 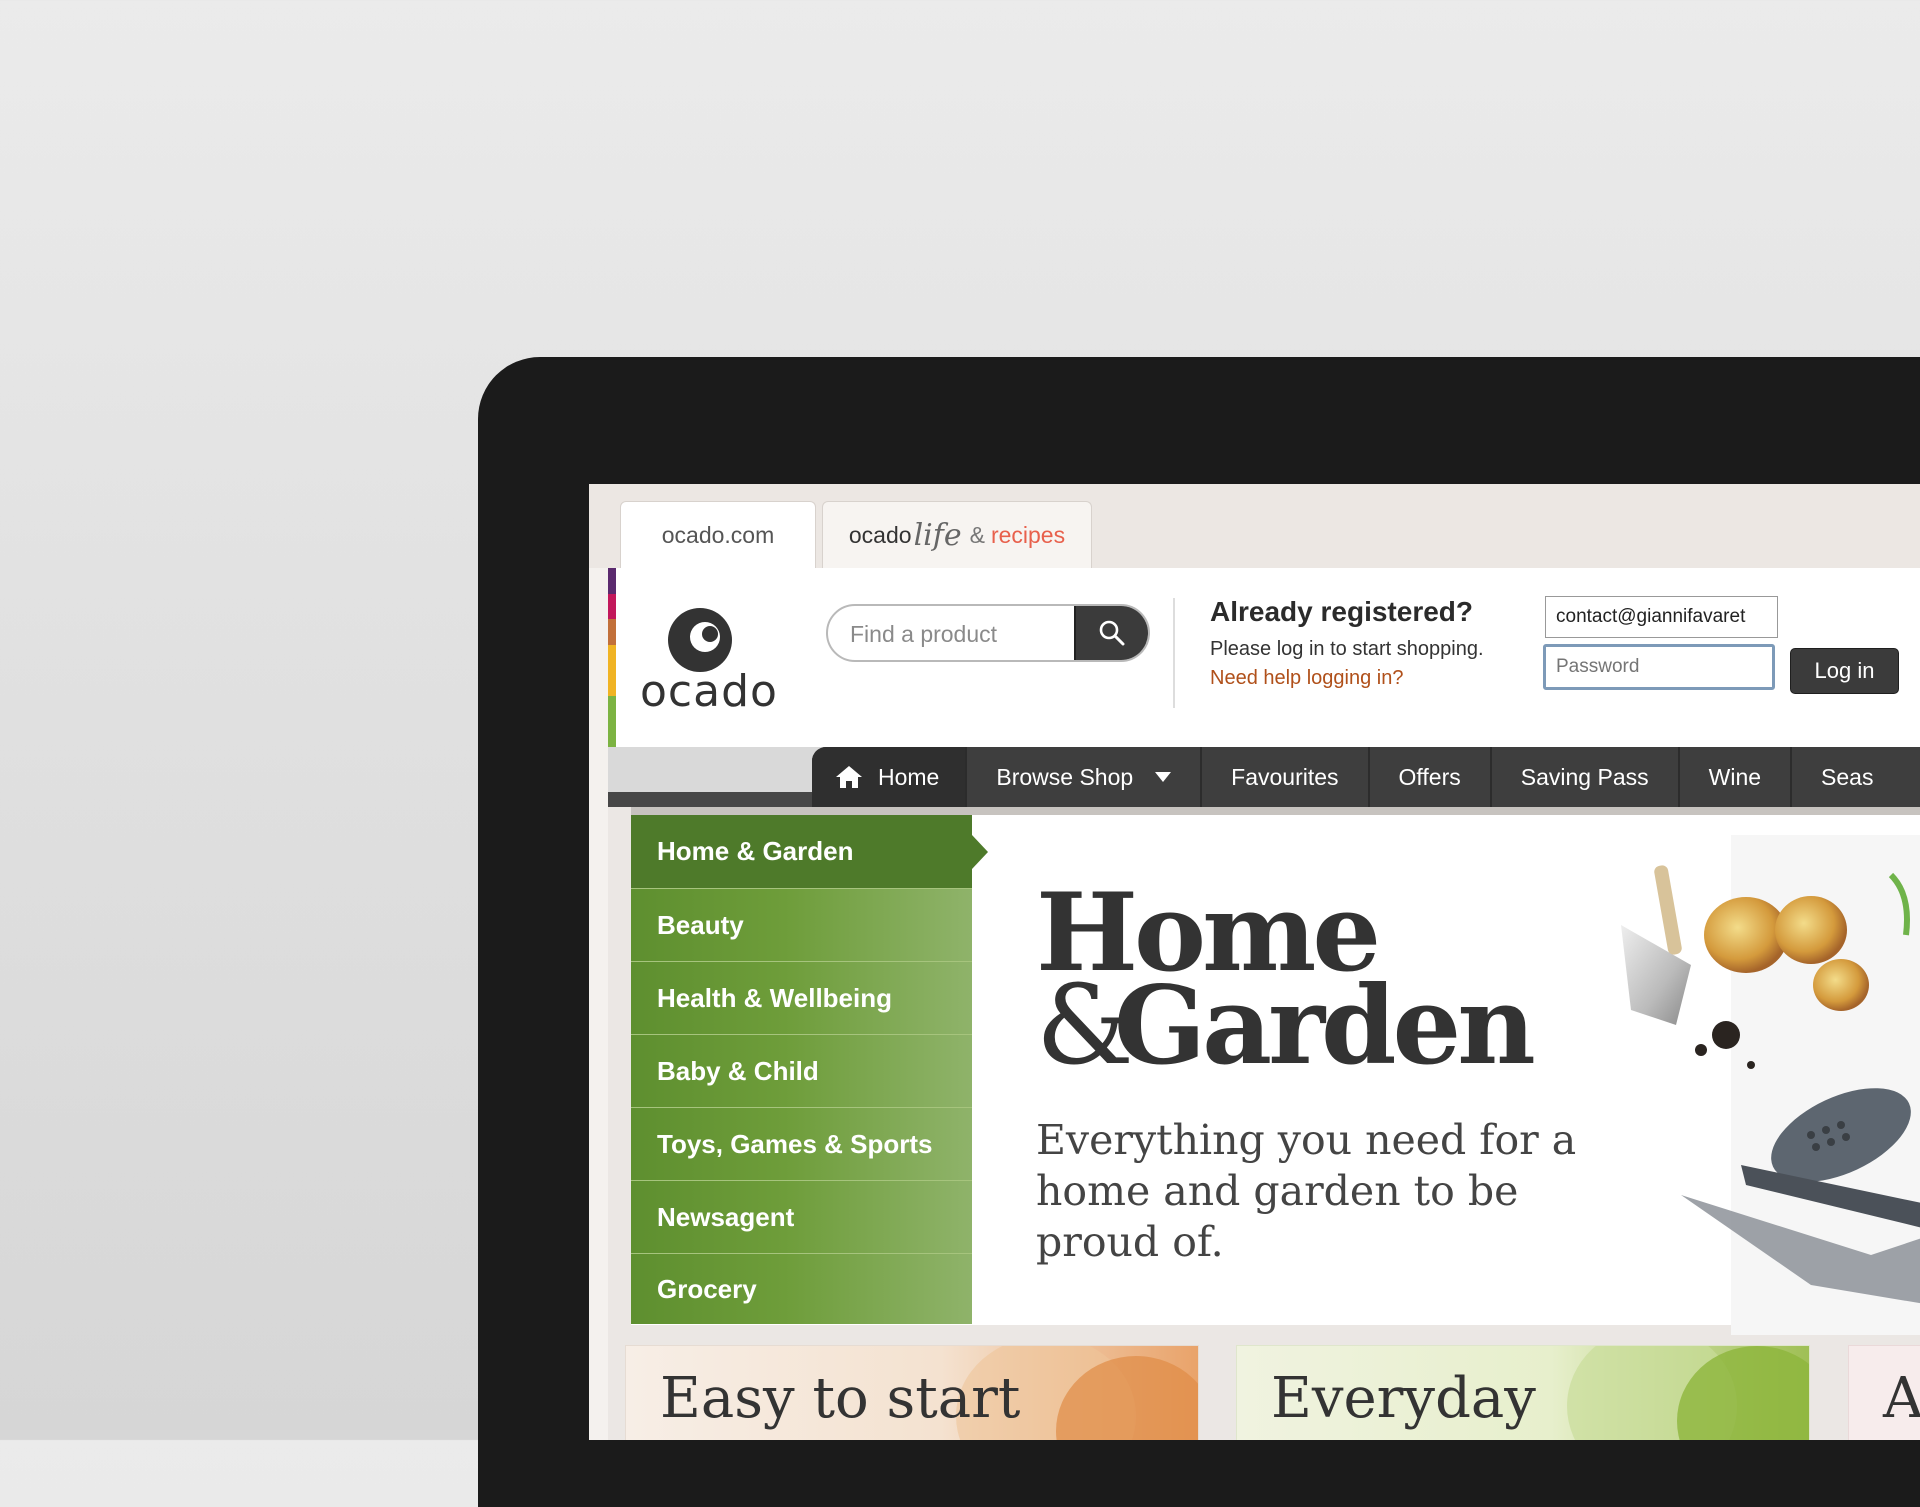 I want to click on nav-seasonal: Seas, so click(x=1847, y=777).